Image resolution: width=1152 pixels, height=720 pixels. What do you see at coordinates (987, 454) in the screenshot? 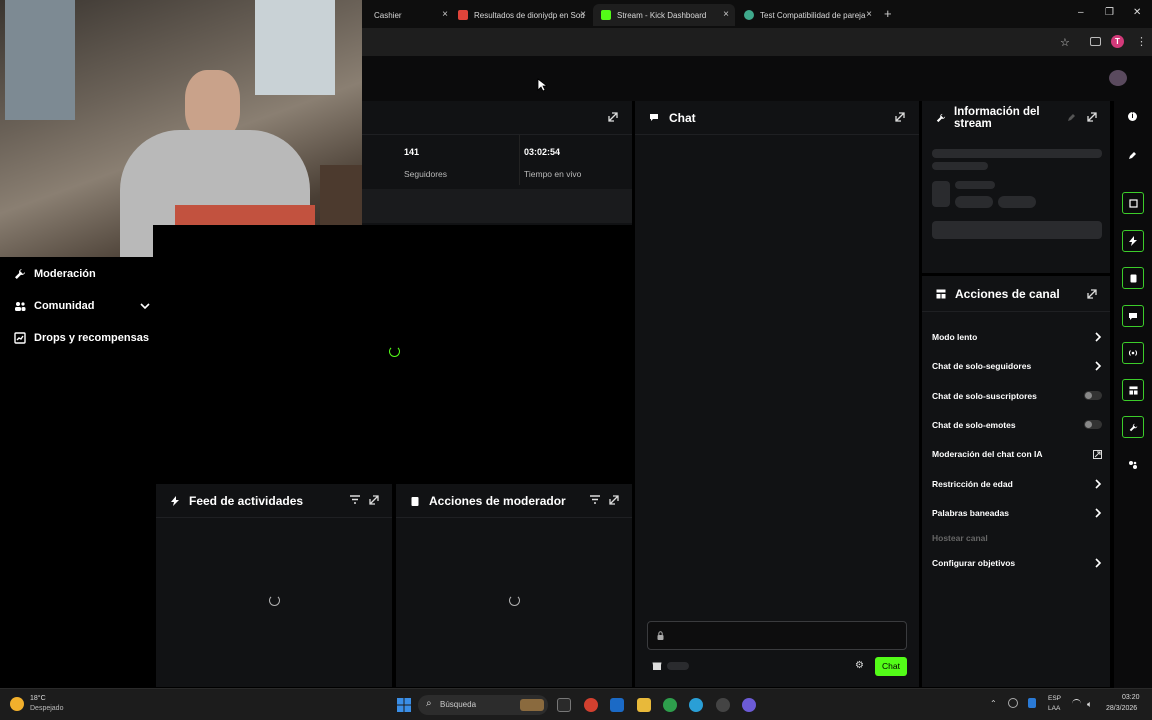
I see `action-label: Moderación del chat con IA` at bounding box center [987, 454].